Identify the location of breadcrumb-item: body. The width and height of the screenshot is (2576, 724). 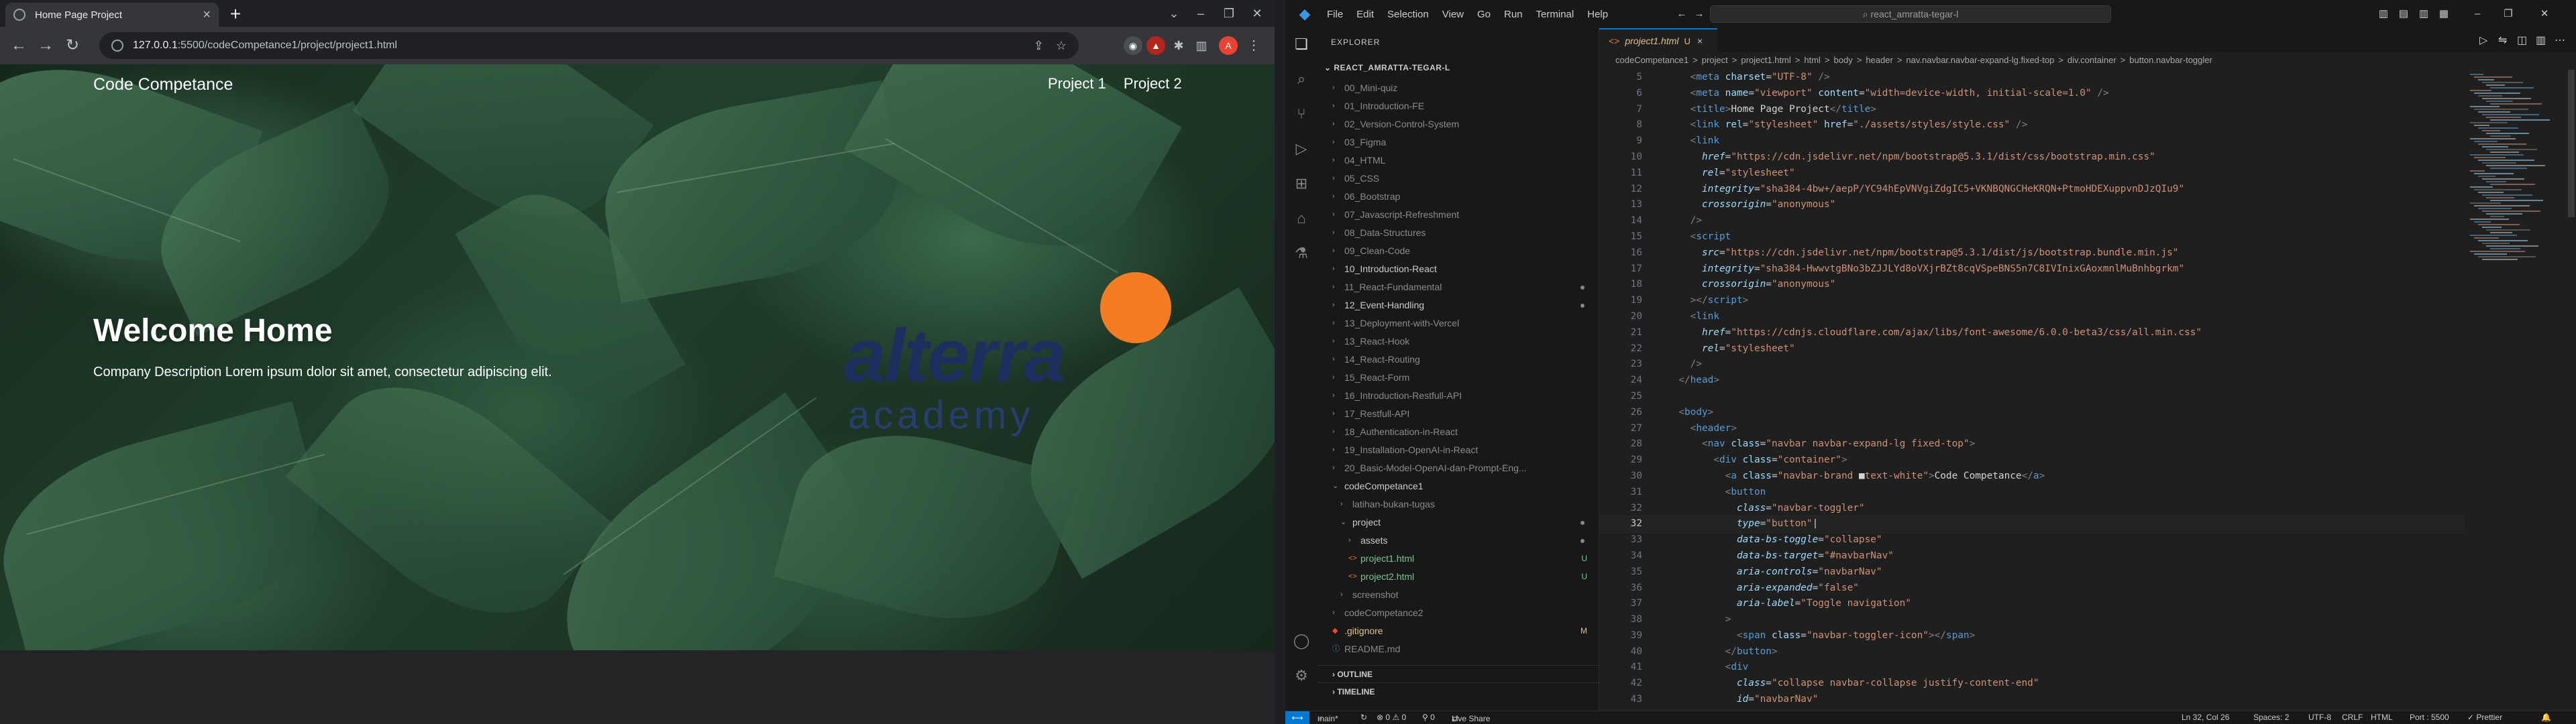
(1843, 60).